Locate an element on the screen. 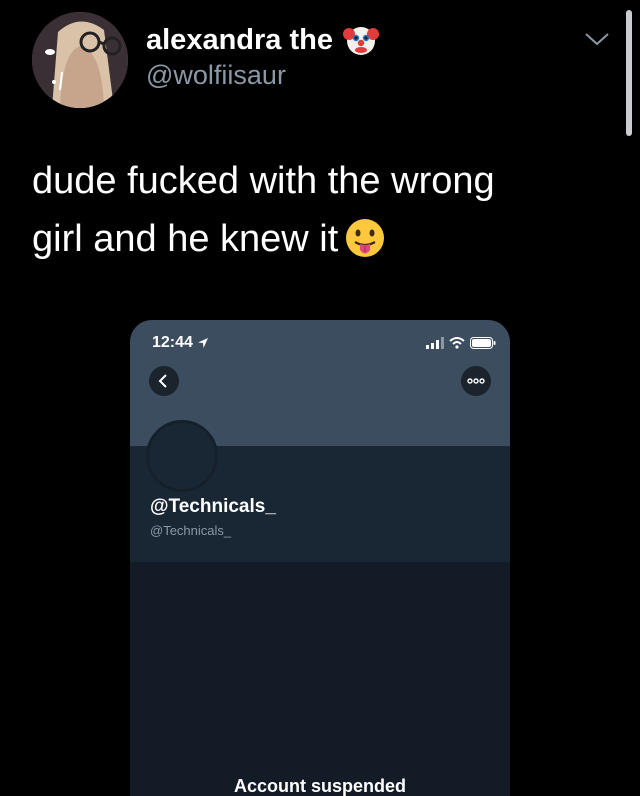 The width and height of the screenshot is (640, 796). chevron-down-icon is located at coordinates (597, 39).